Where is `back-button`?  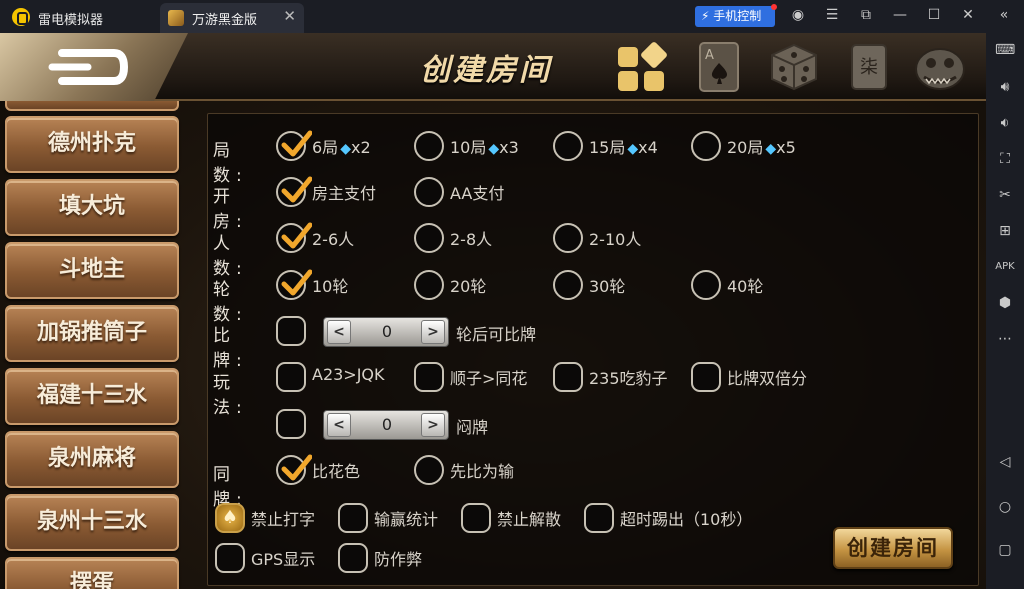 back-button is located at coordinates (94, 67).